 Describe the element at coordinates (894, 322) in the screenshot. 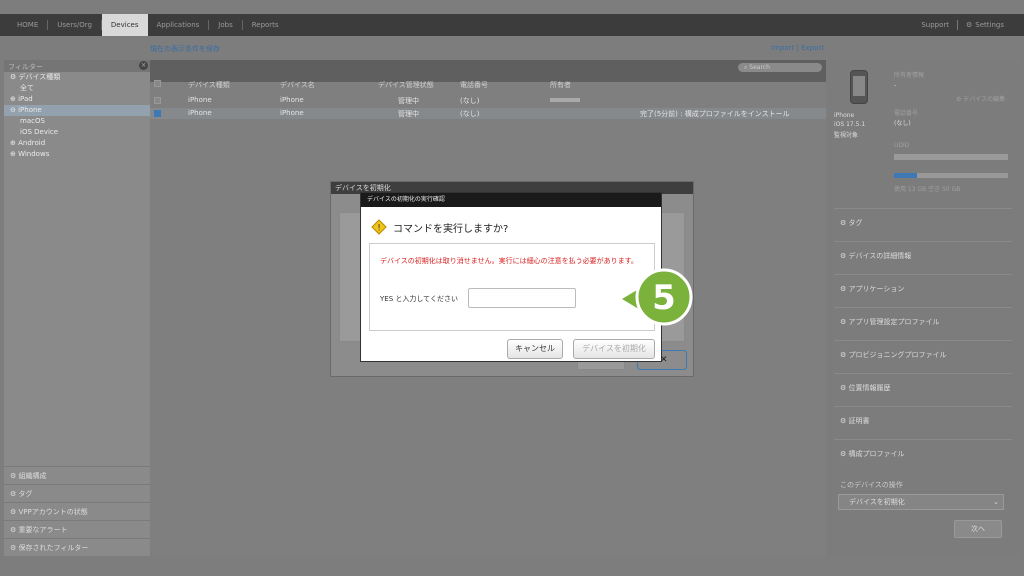

I see `section-label: アプリ管理設定プロファイル` at that location.